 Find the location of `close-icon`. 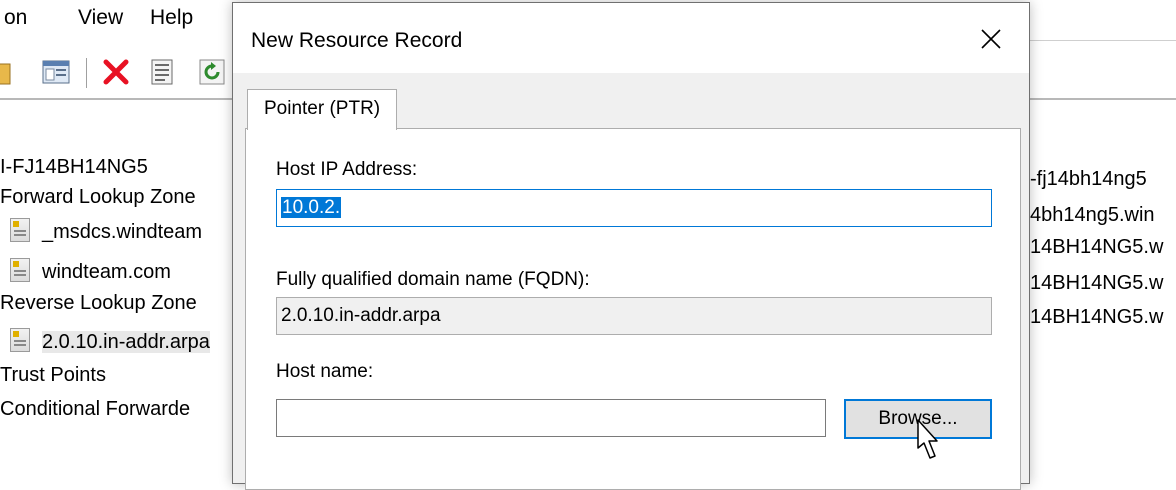

close-icon is located at coordinates (991, 39).